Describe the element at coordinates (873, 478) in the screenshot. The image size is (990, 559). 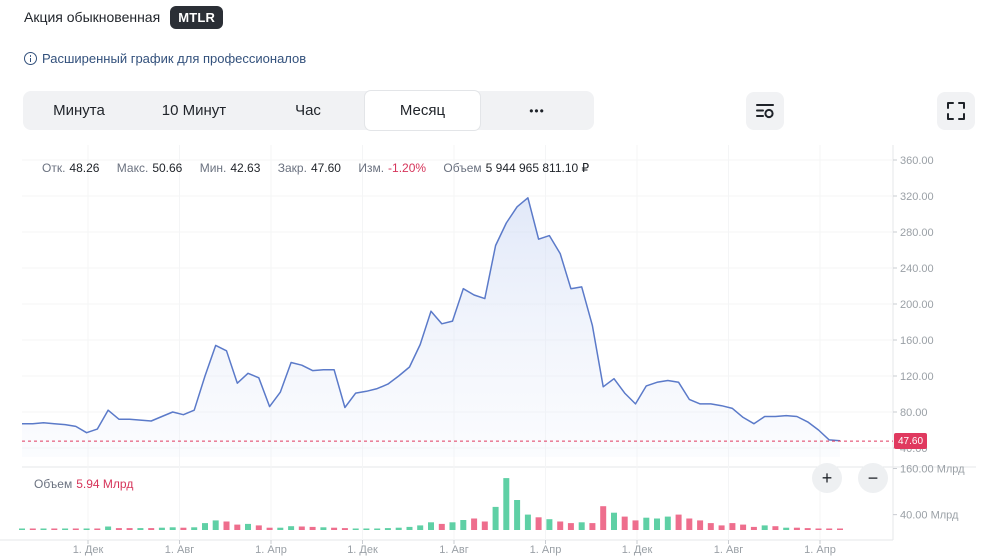
I see `zoom-out-button: −` at that location.